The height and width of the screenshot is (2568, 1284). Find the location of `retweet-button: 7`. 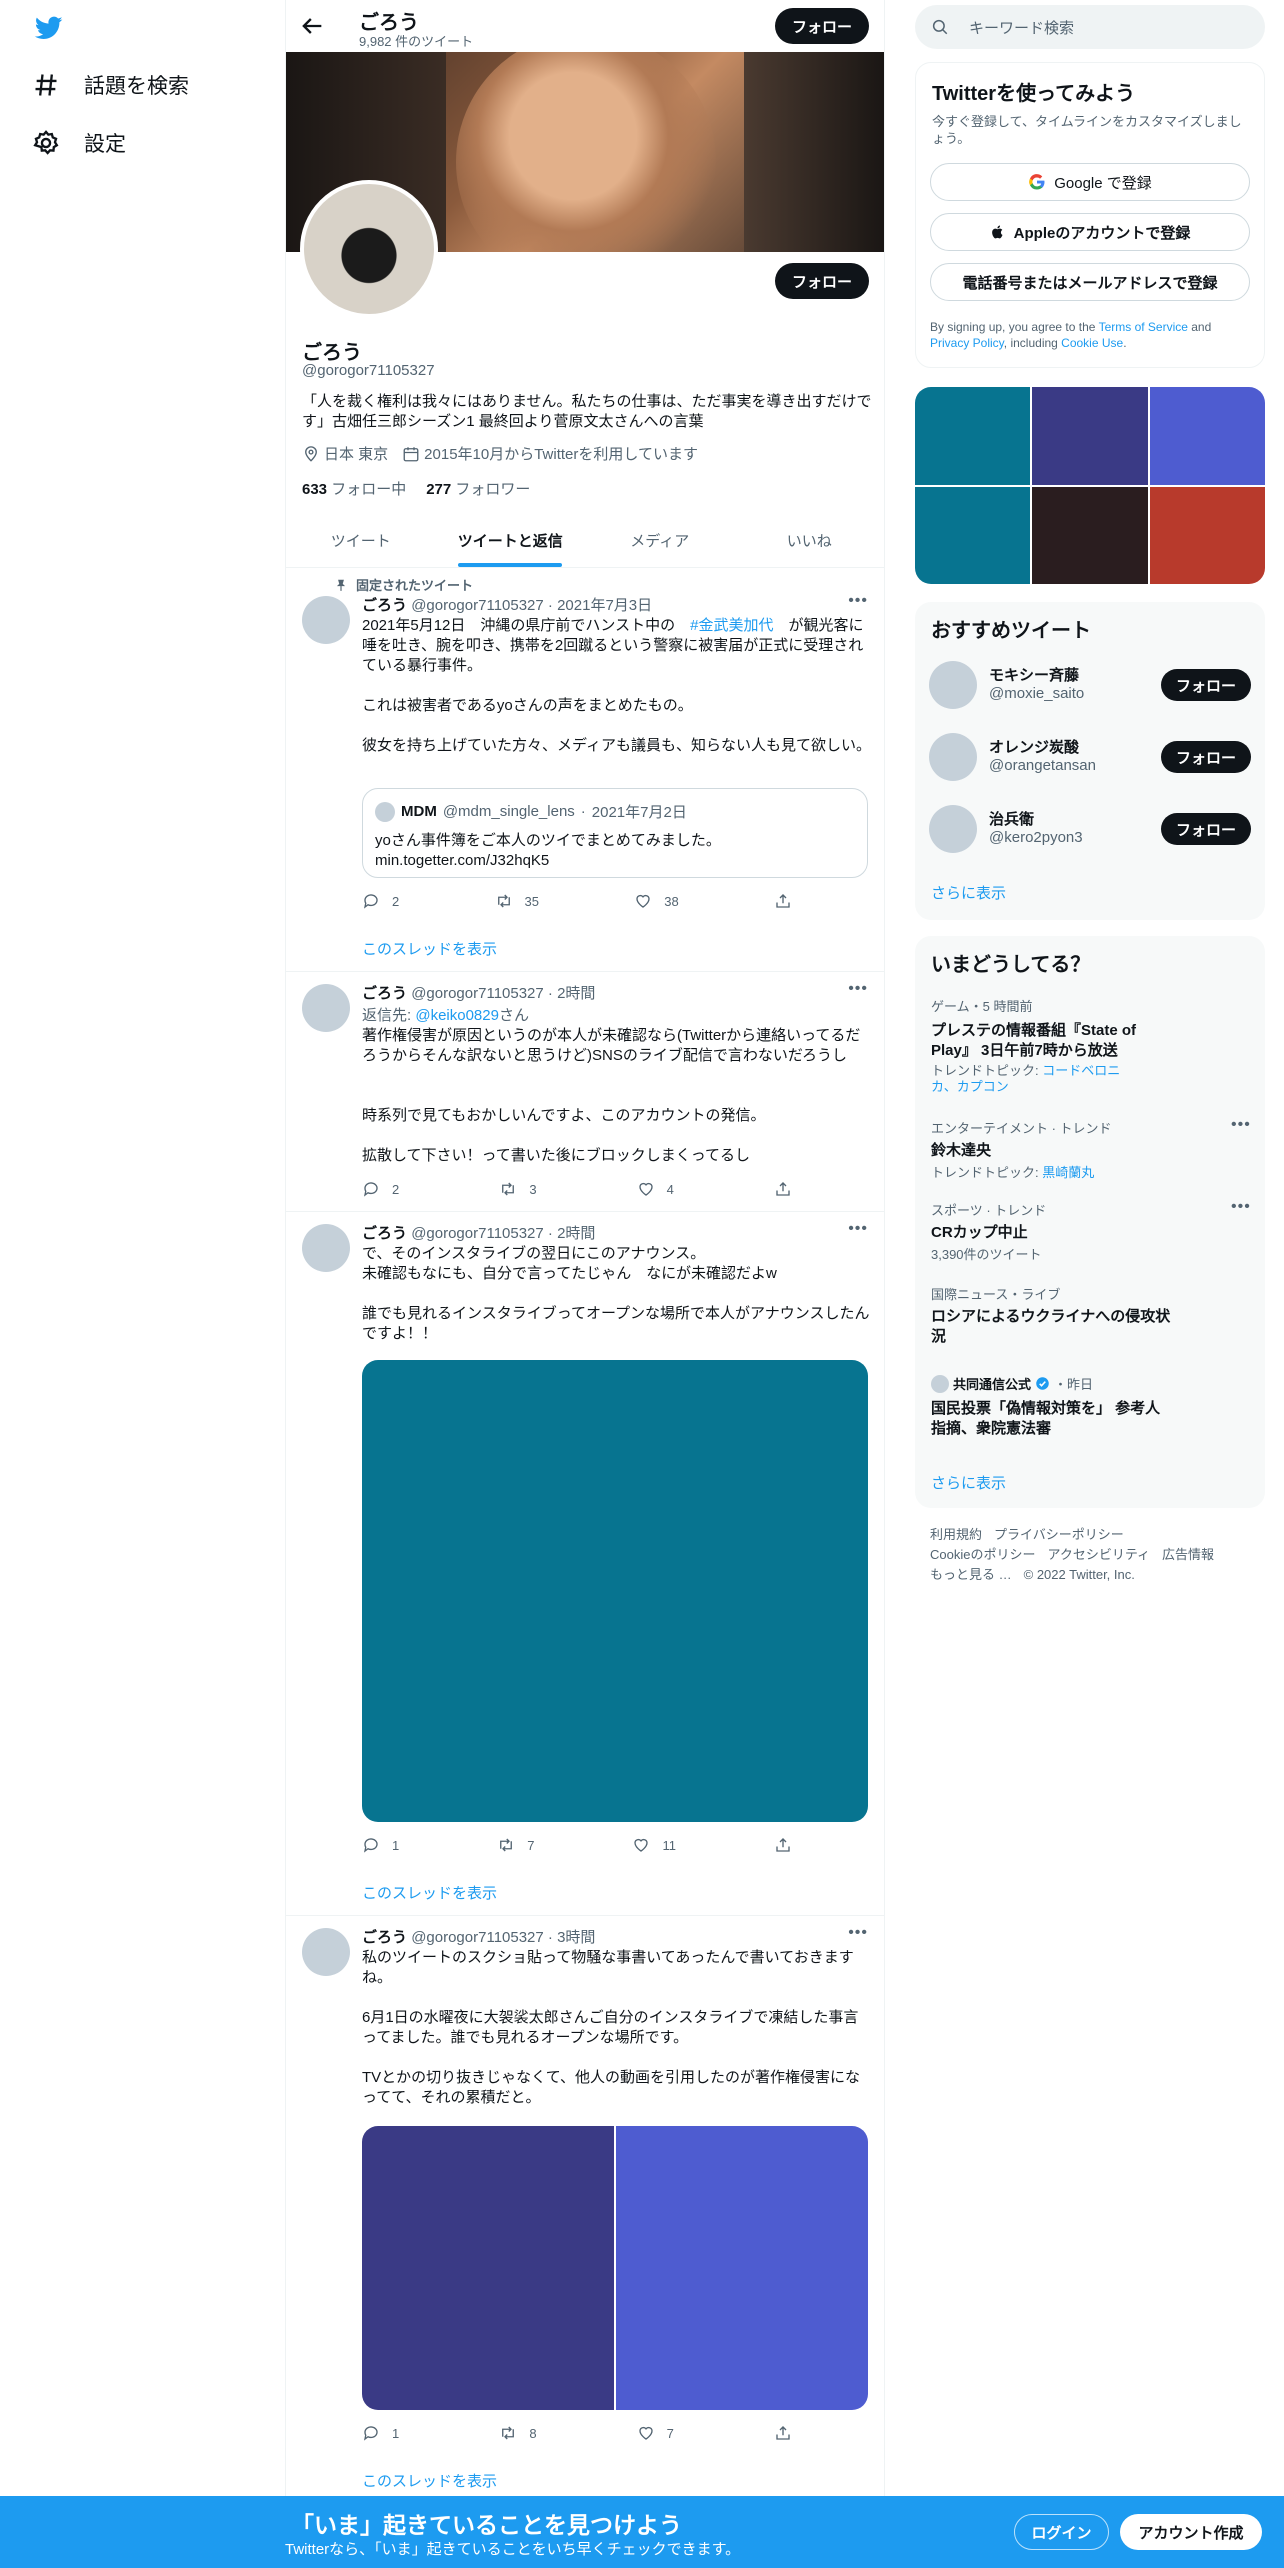

retweet-button: 7 is located at coordinates (515, 1845).